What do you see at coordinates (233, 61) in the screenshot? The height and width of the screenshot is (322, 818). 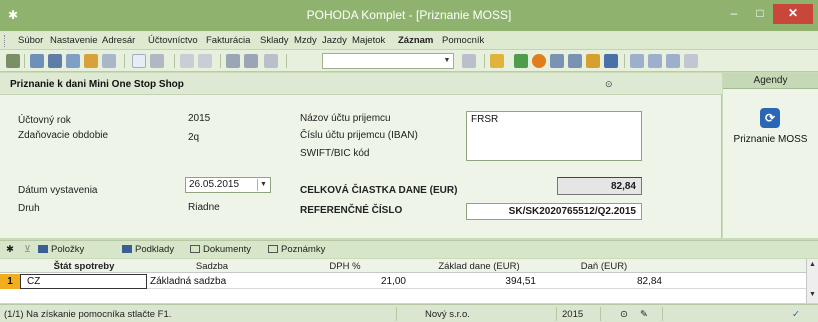 I see `save-icon` at bounding box center [233, 61].